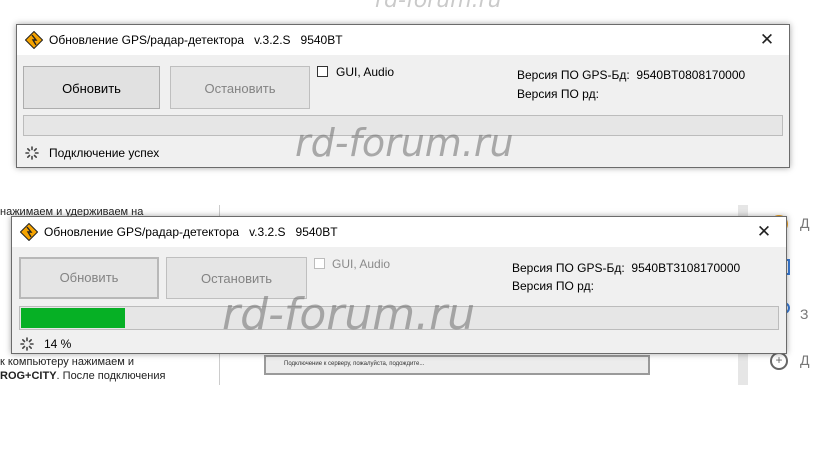 The height and width of the screenshot is (460, 832). What do you see at coordinates (83, 376) in the screenshot?
I see `background-text-line: ROG+CITY. После подключения` at bounding box center [83, 376].